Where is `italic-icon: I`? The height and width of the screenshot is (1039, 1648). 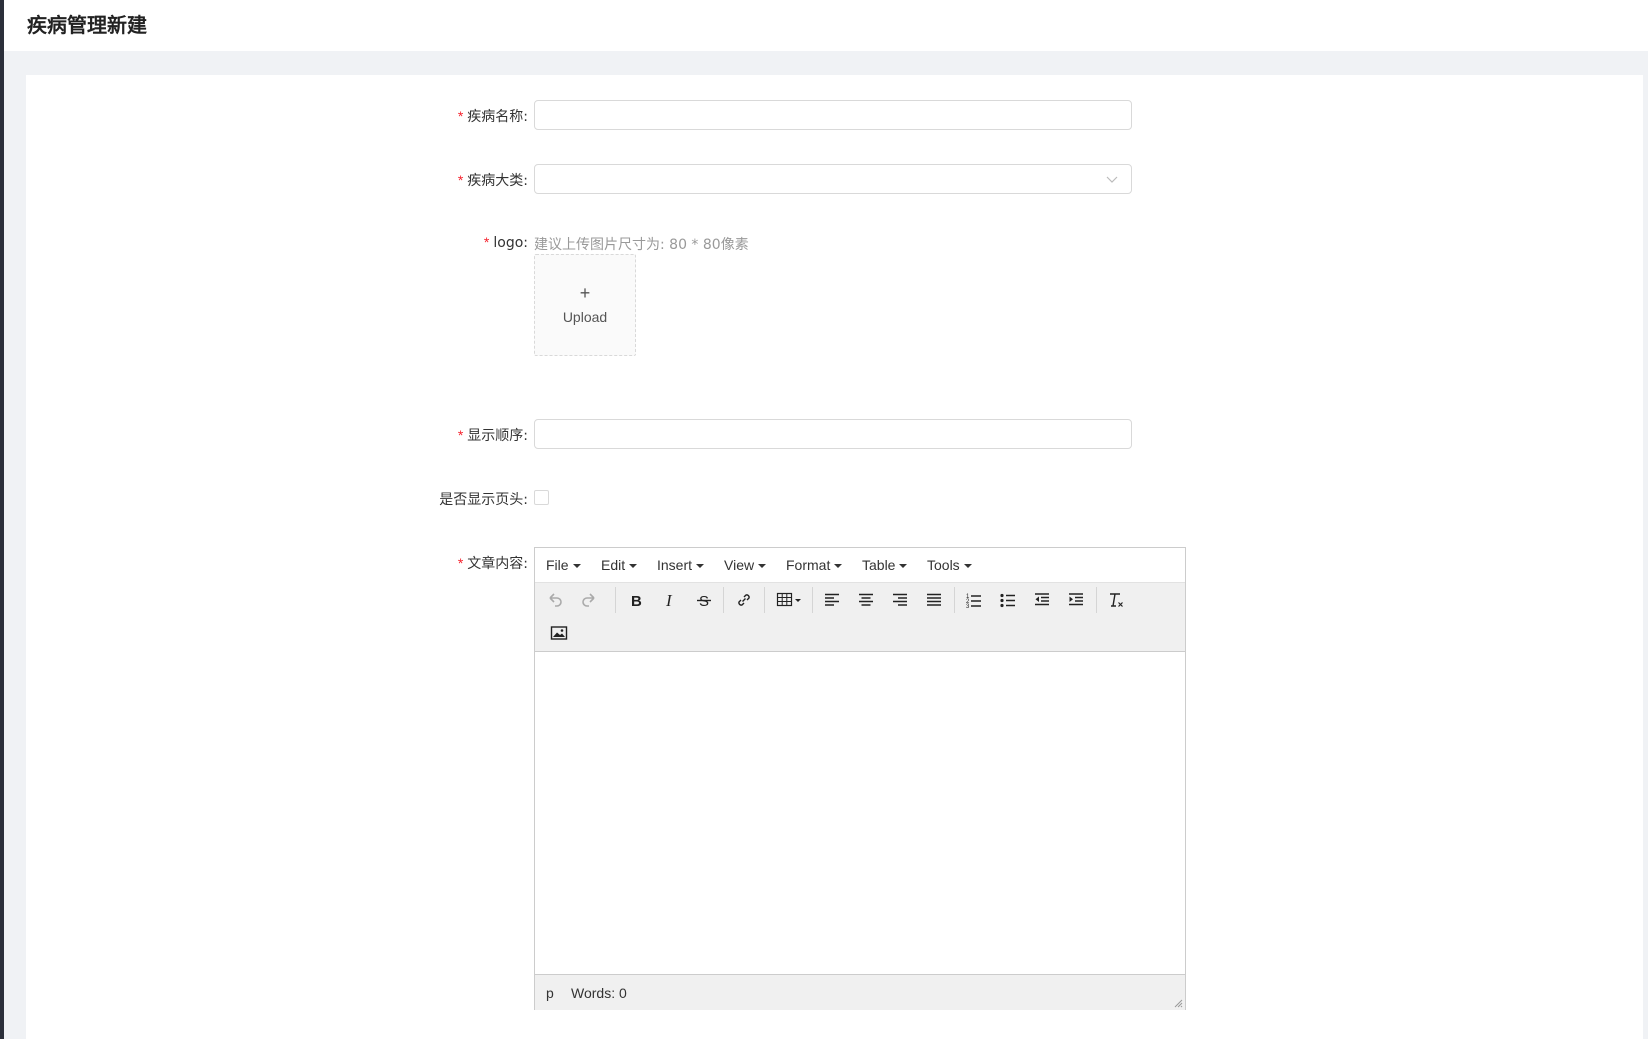 italic-icon: I is located at coordinates (670, 600).